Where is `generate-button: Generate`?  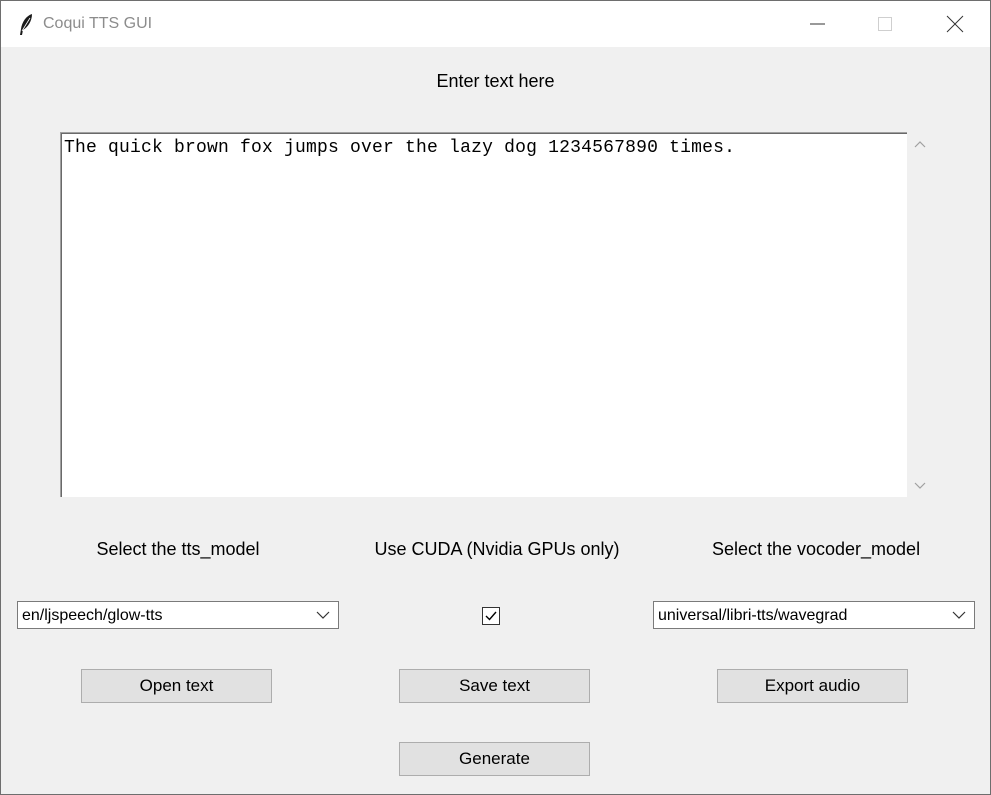
generate-button: Generate is located at coordinates (494, 759).